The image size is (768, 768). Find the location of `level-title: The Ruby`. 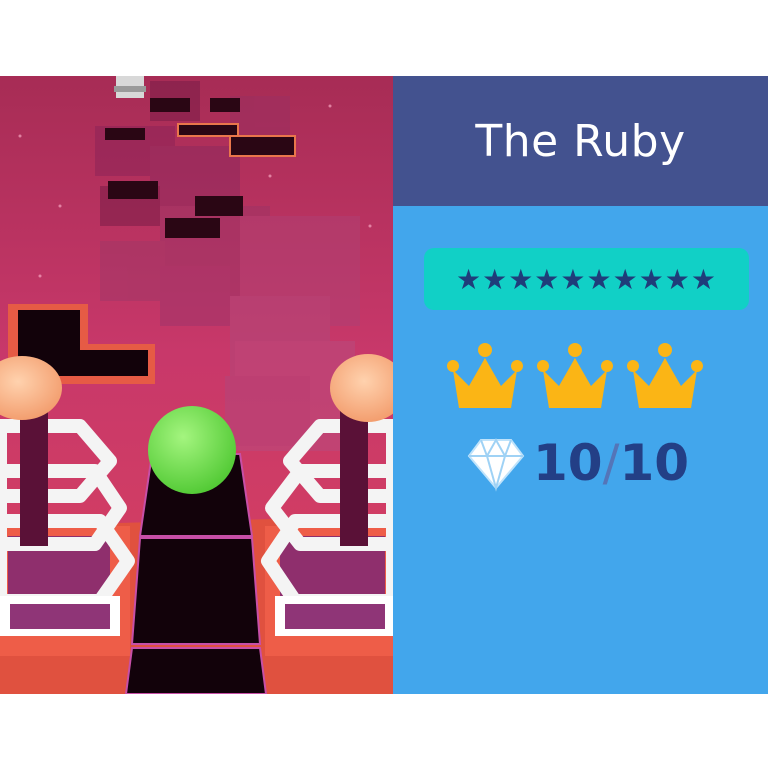

level-title: The Ruby is located at coordinates (580, 141).